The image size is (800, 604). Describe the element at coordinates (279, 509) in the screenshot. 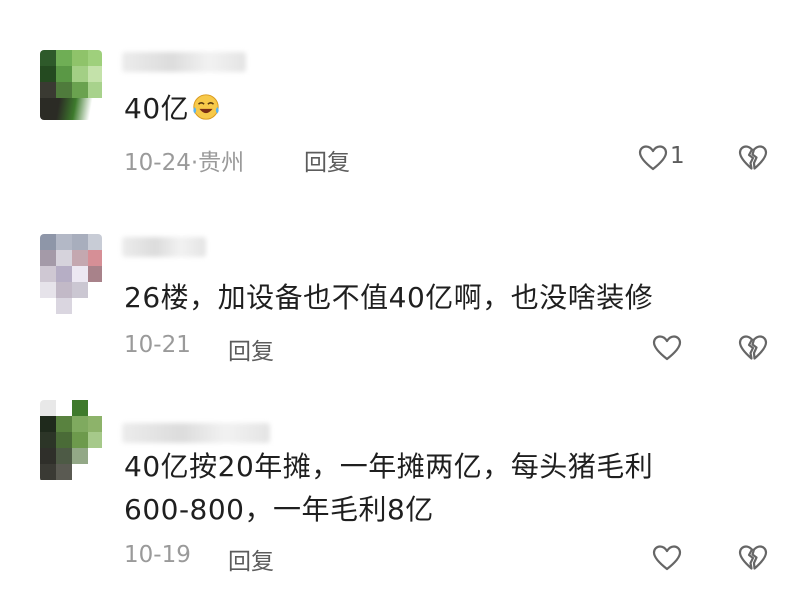

I see `comment-text-line: 600-800，一年毛利8亿` at that location.